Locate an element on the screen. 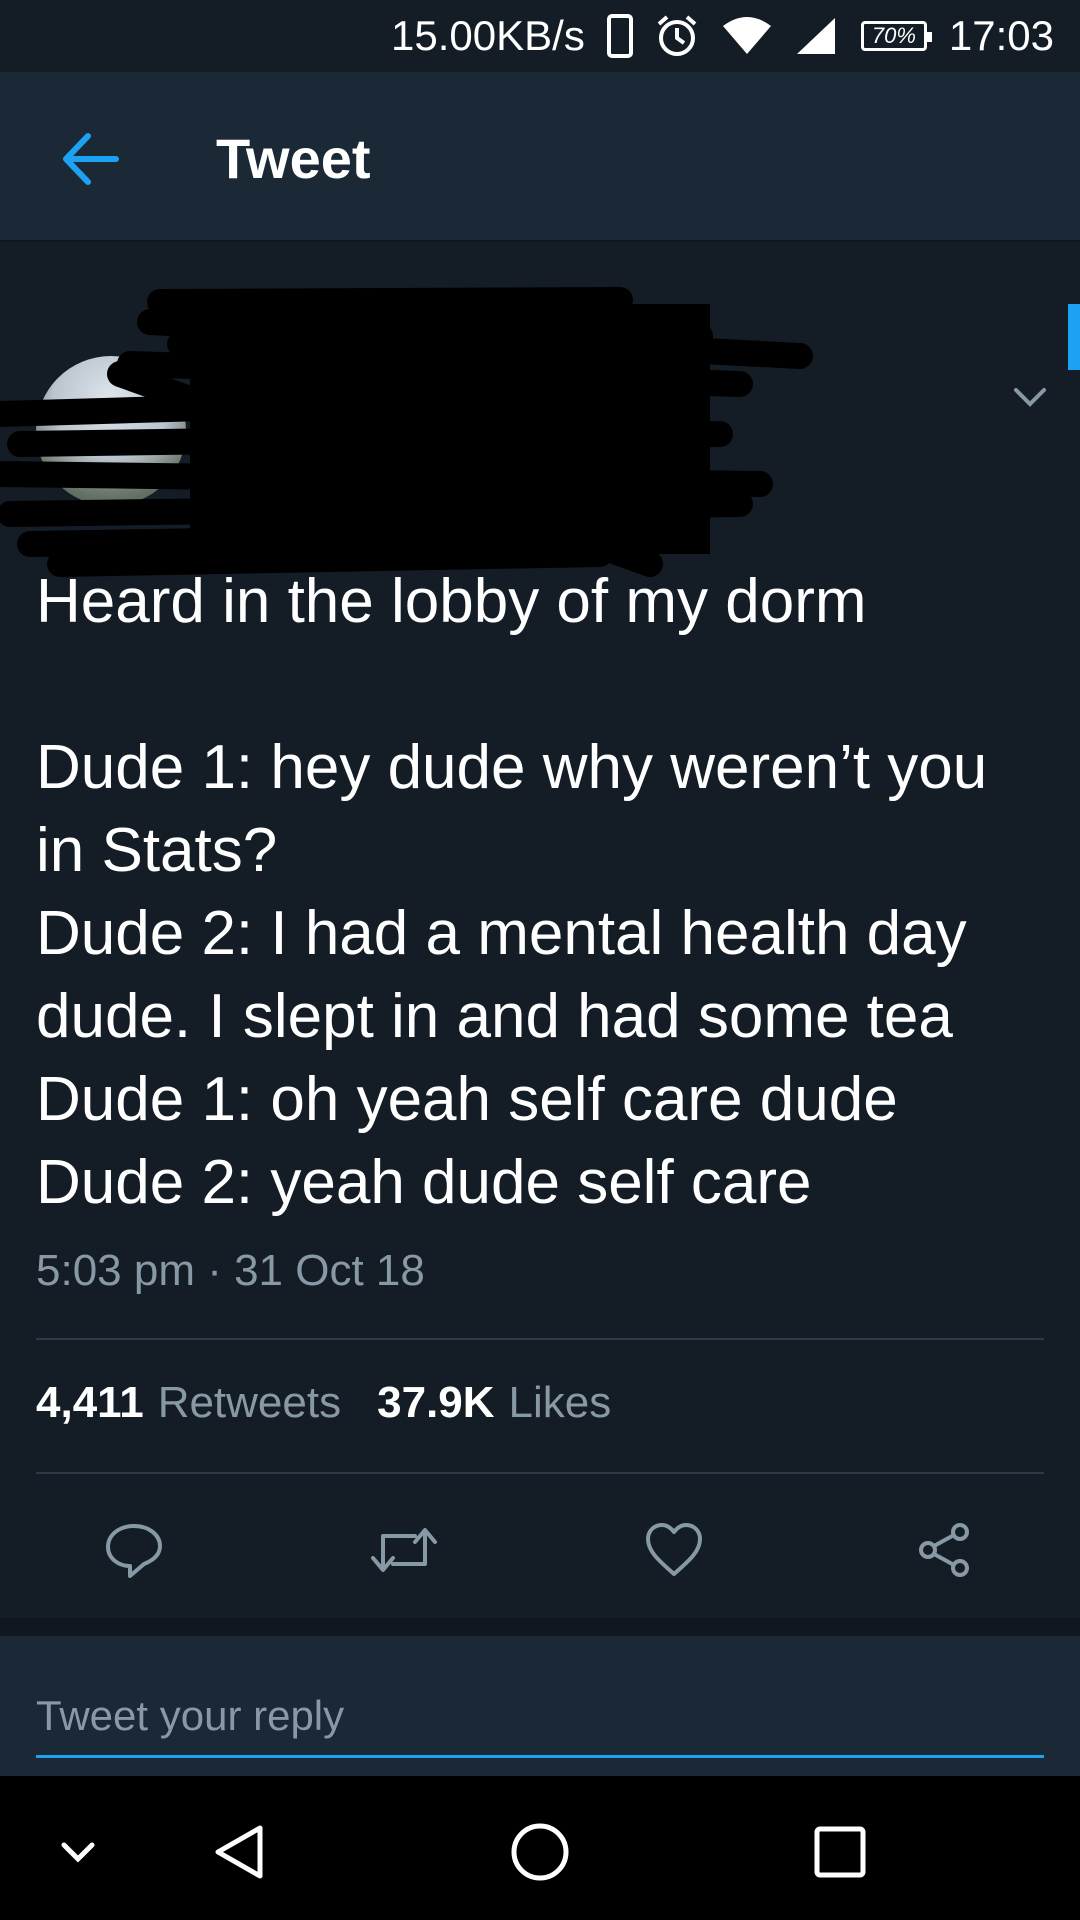  share-button is located at coordinates (944, 1550).